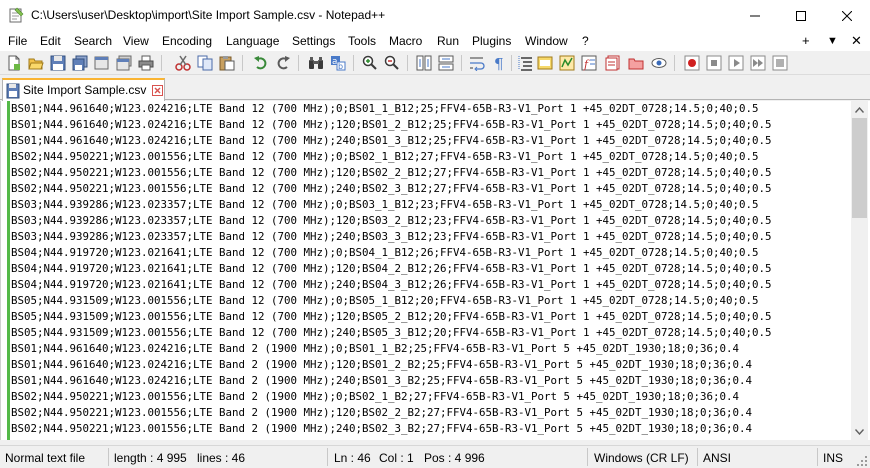 The image size is (870, 468). Describe the element at coordinates (755, 15) in the screenshot. I see `minimize-button` at that location.